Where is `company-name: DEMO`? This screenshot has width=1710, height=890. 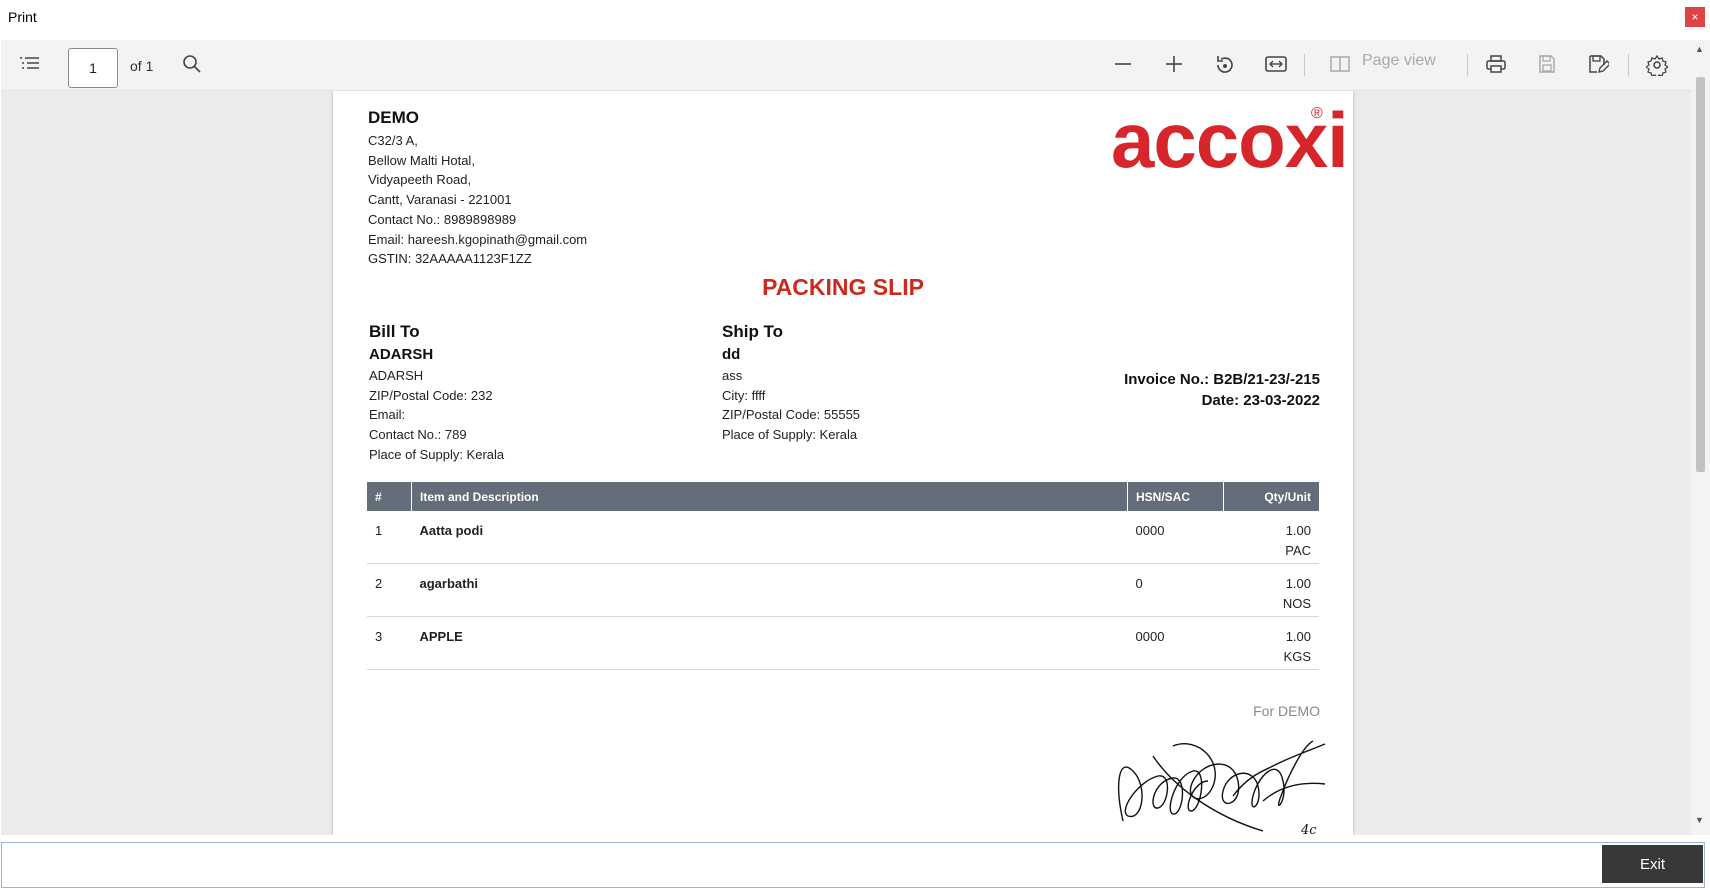
company-name: DEMO is located at coordinates (393, 117).